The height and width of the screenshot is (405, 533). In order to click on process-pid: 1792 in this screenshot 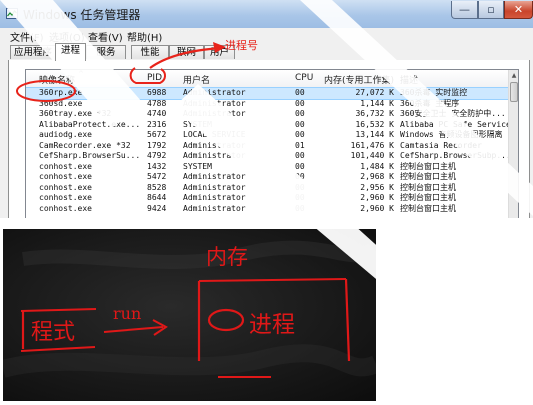, I will do `click(157, 145)`.